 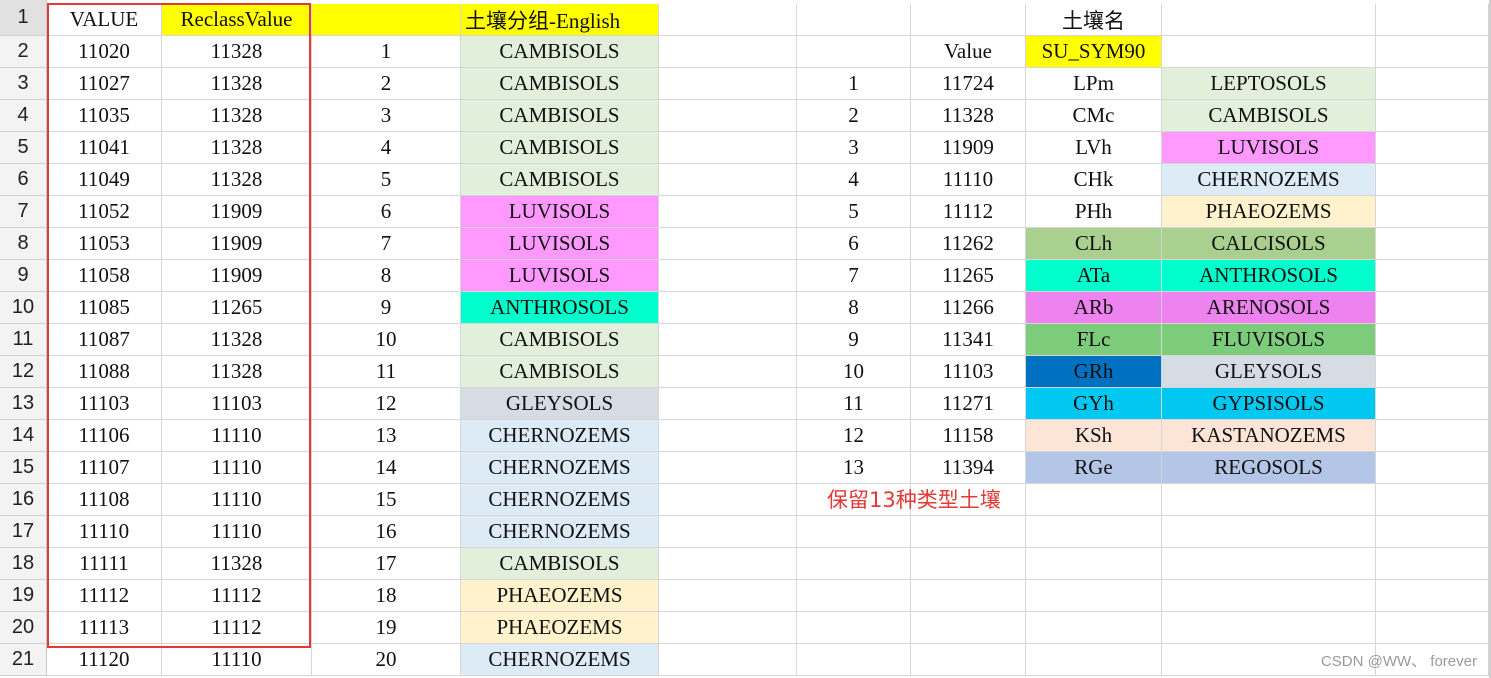 I want to click on value-cell: 11041, so click(x=104, y=148).